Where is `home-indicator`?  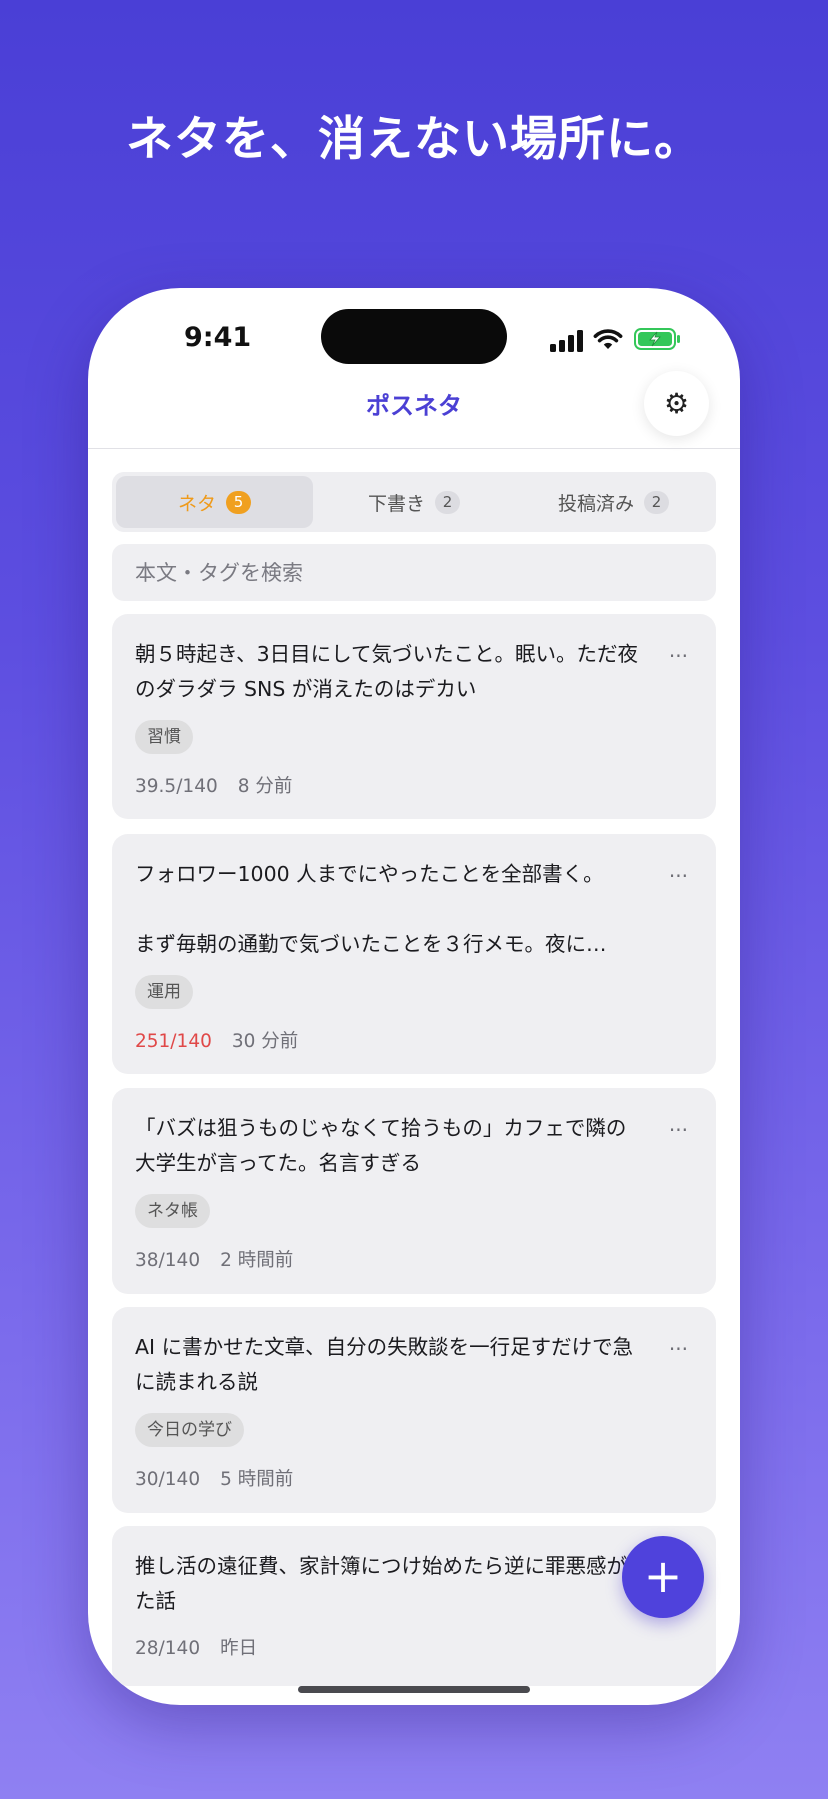
home-indicator is located at coordinates (414, 1689).